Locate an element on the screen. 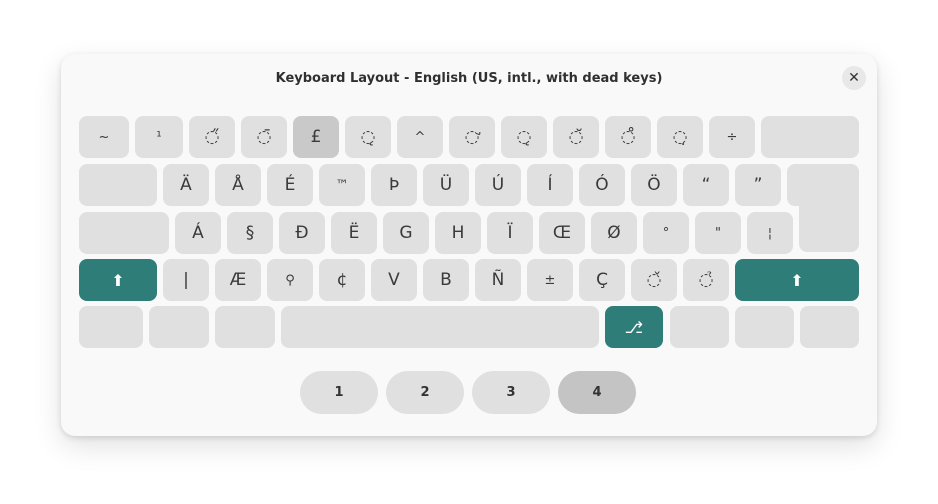 The height and width of the screenshot is (504, 938). key-a-ring: Å is located at coordinates (238, 185).